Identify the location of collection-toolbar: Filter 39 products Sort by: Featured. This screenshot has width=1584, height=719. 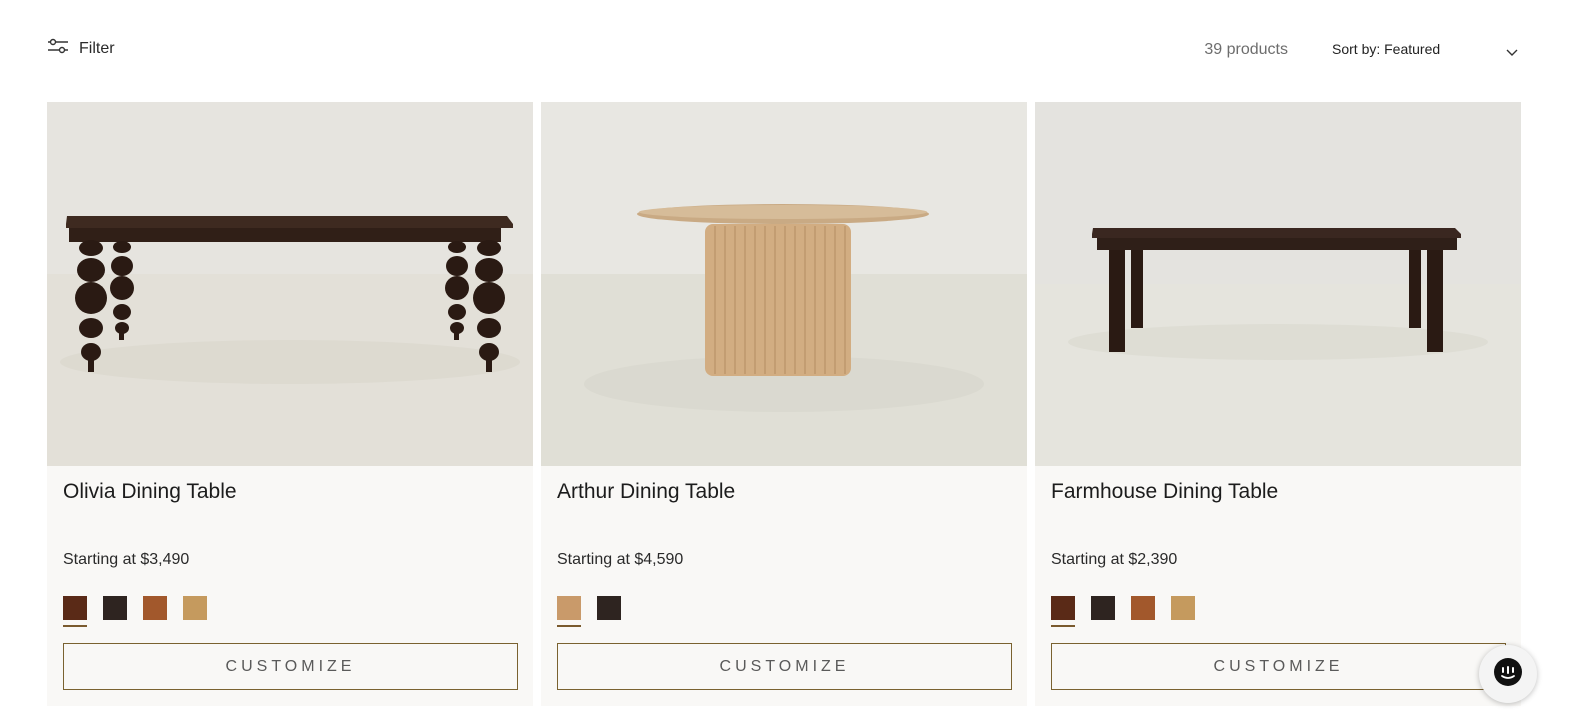
(784, 50).